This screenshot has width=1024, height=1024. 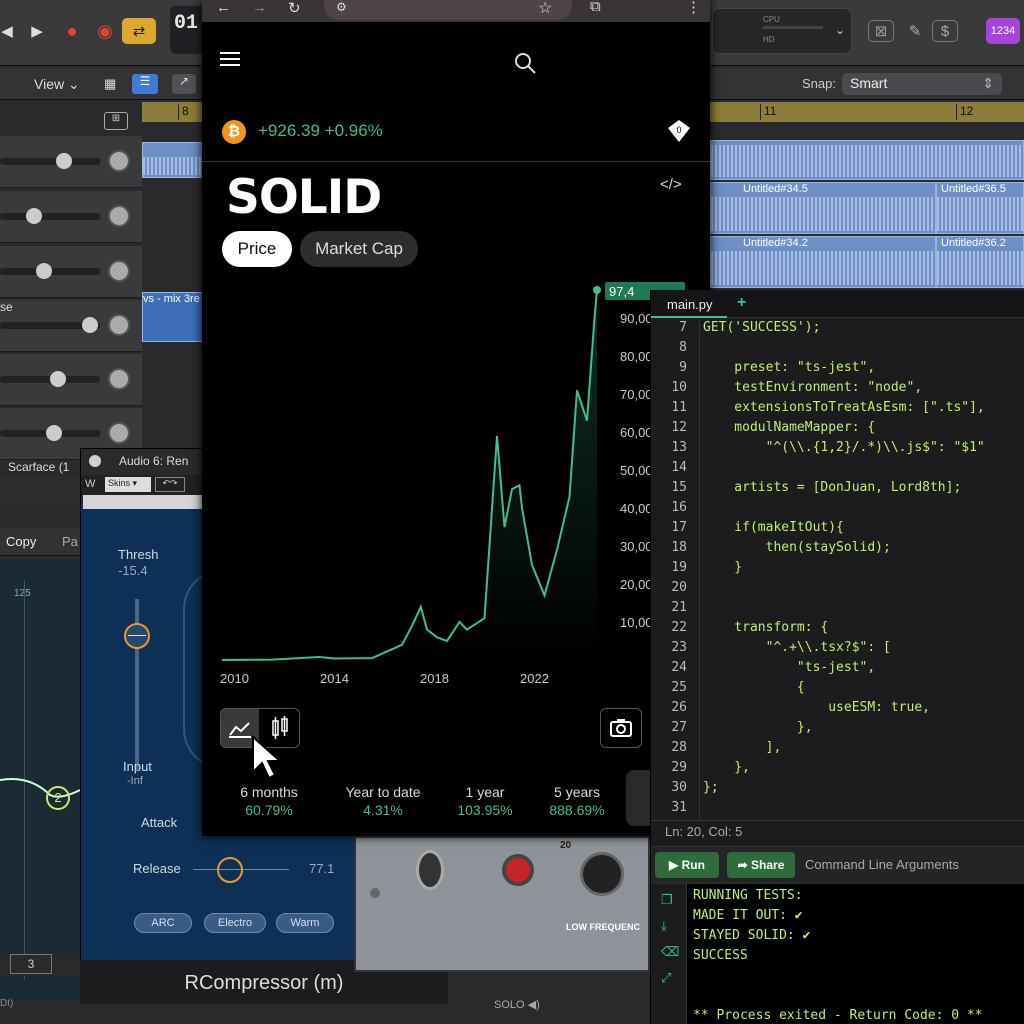 I want to click on code-line: }, so click(x=722, y=567).